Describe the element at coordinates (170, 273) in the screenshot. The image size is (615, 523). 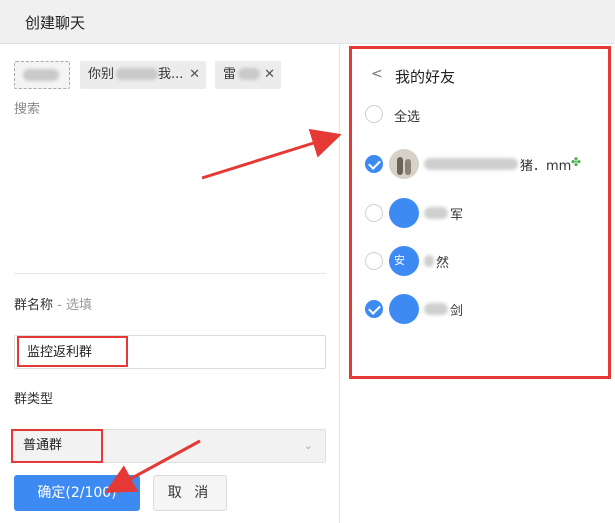
I see `divider` at that location.